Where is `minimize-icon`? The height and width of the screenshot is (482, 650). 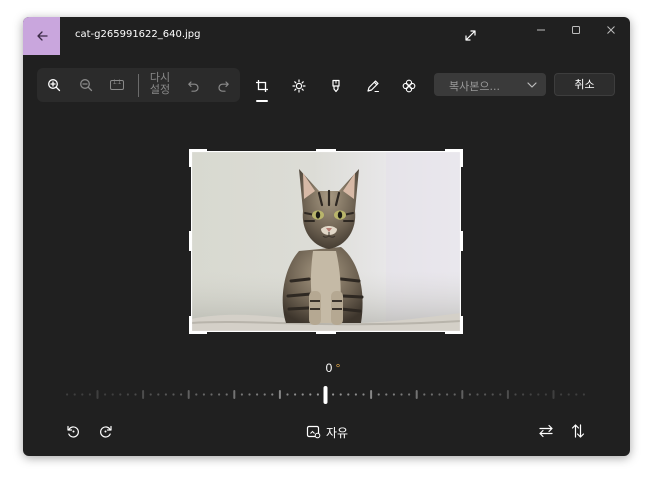
minimize-icon is located at coordinates (541, 30).